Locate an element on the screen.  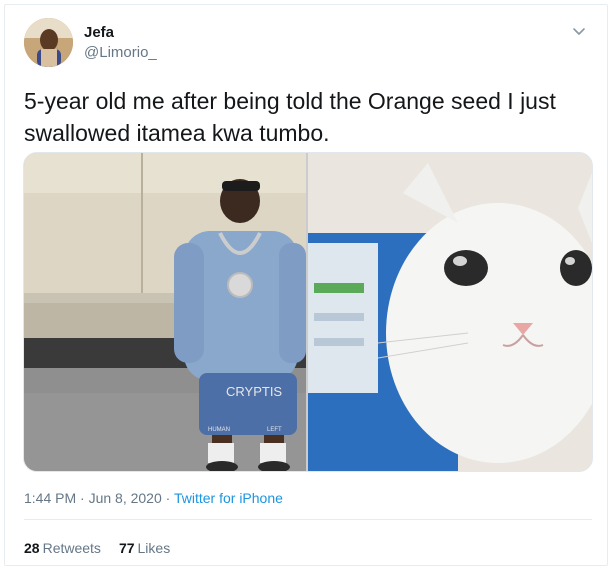
user-handle: @Limorio_ is located at coordinates (120, 53).